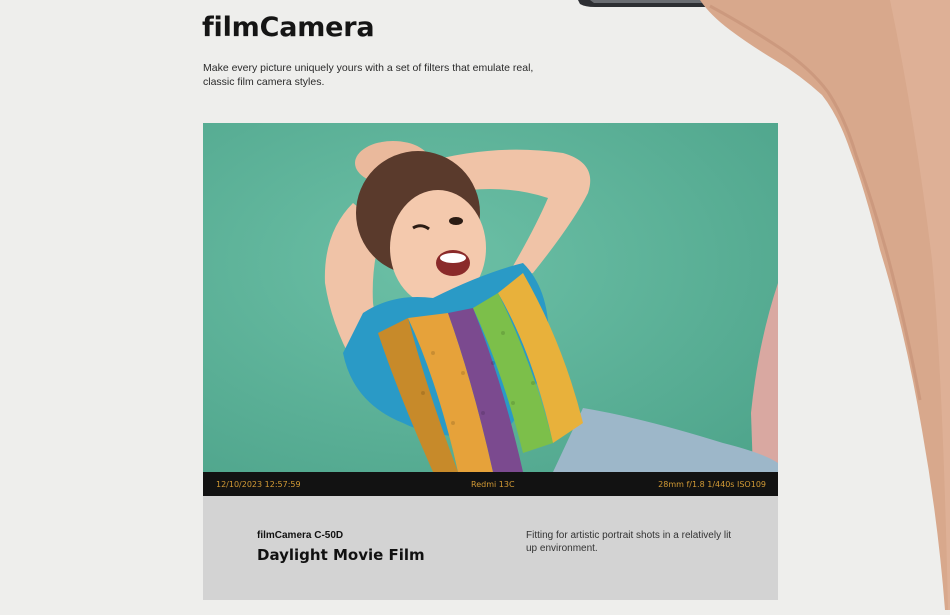  What do you see at coordinates (493, 484) in the screenshot?
I see `exif-device: Redmi 13C` at bounding box center [493, 484].